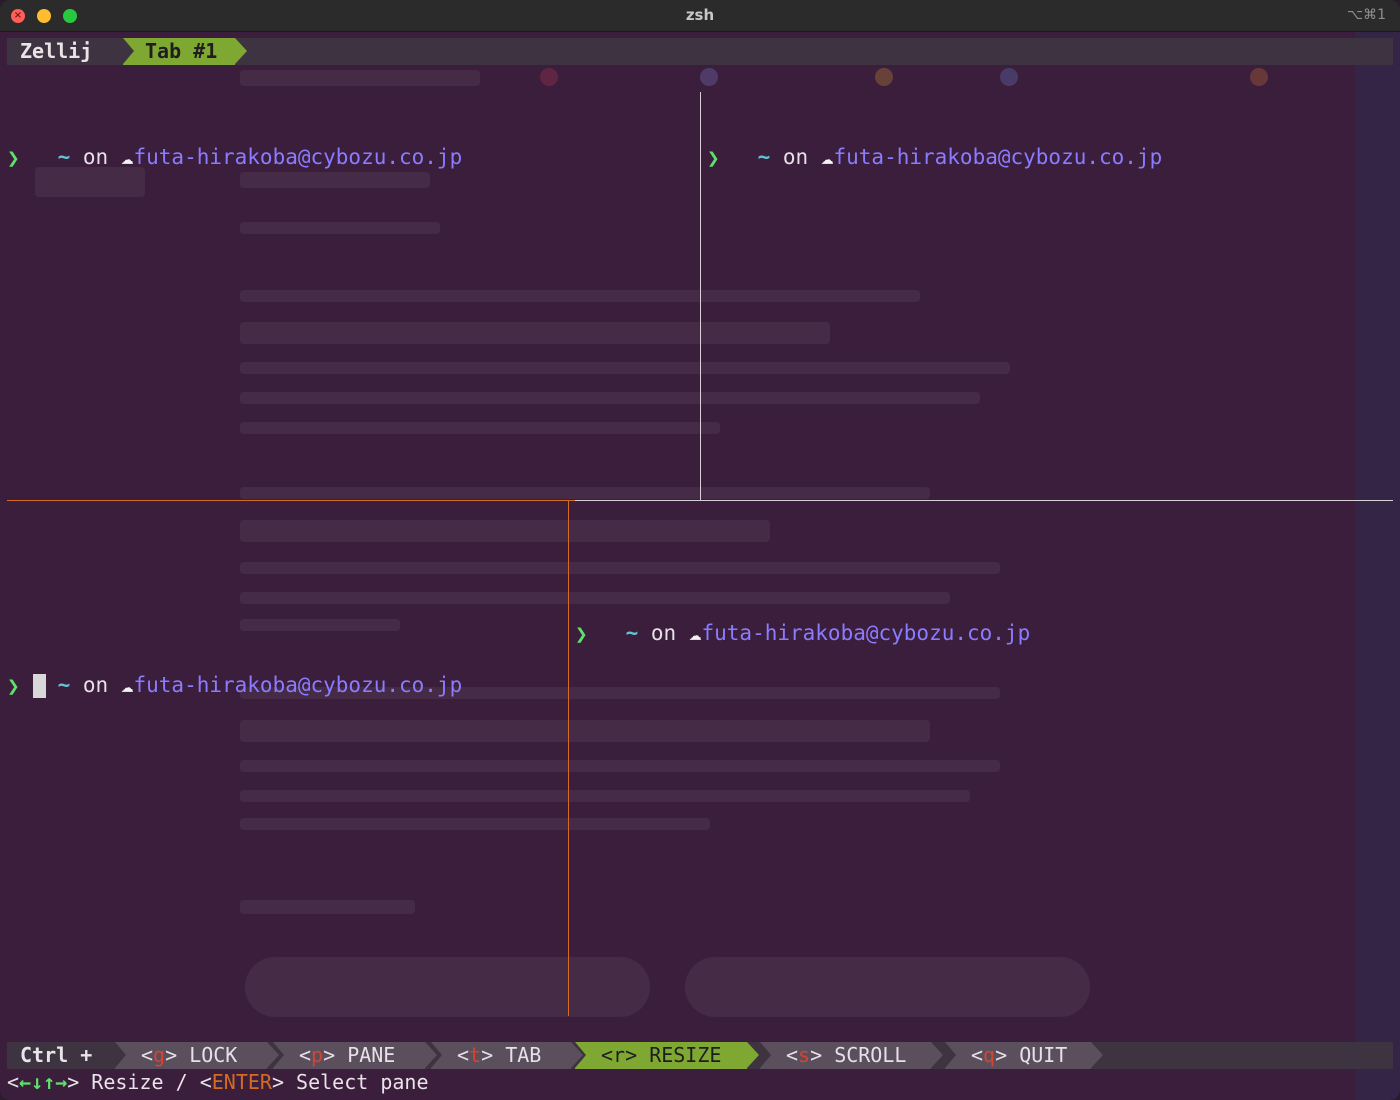  I want to click on mode-label: SCROLL, so click(870, 1055).